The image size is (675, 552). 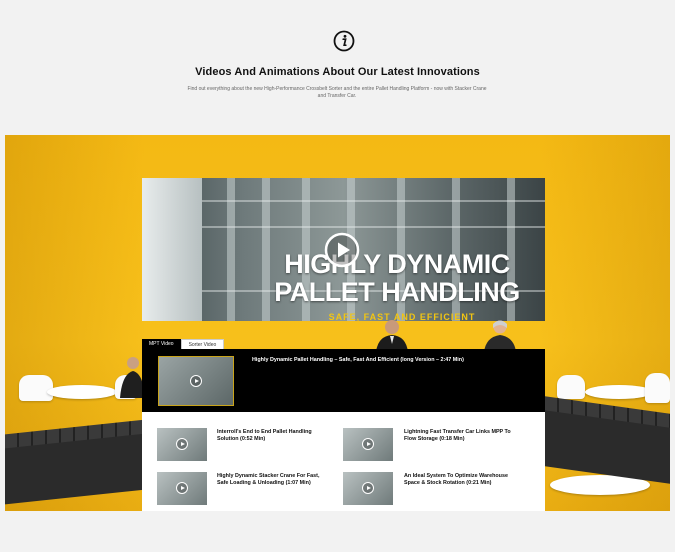 What do you see at coordinates (392, 336) in the screenshot?
I see `person-left` at bounding box center [392, 336].